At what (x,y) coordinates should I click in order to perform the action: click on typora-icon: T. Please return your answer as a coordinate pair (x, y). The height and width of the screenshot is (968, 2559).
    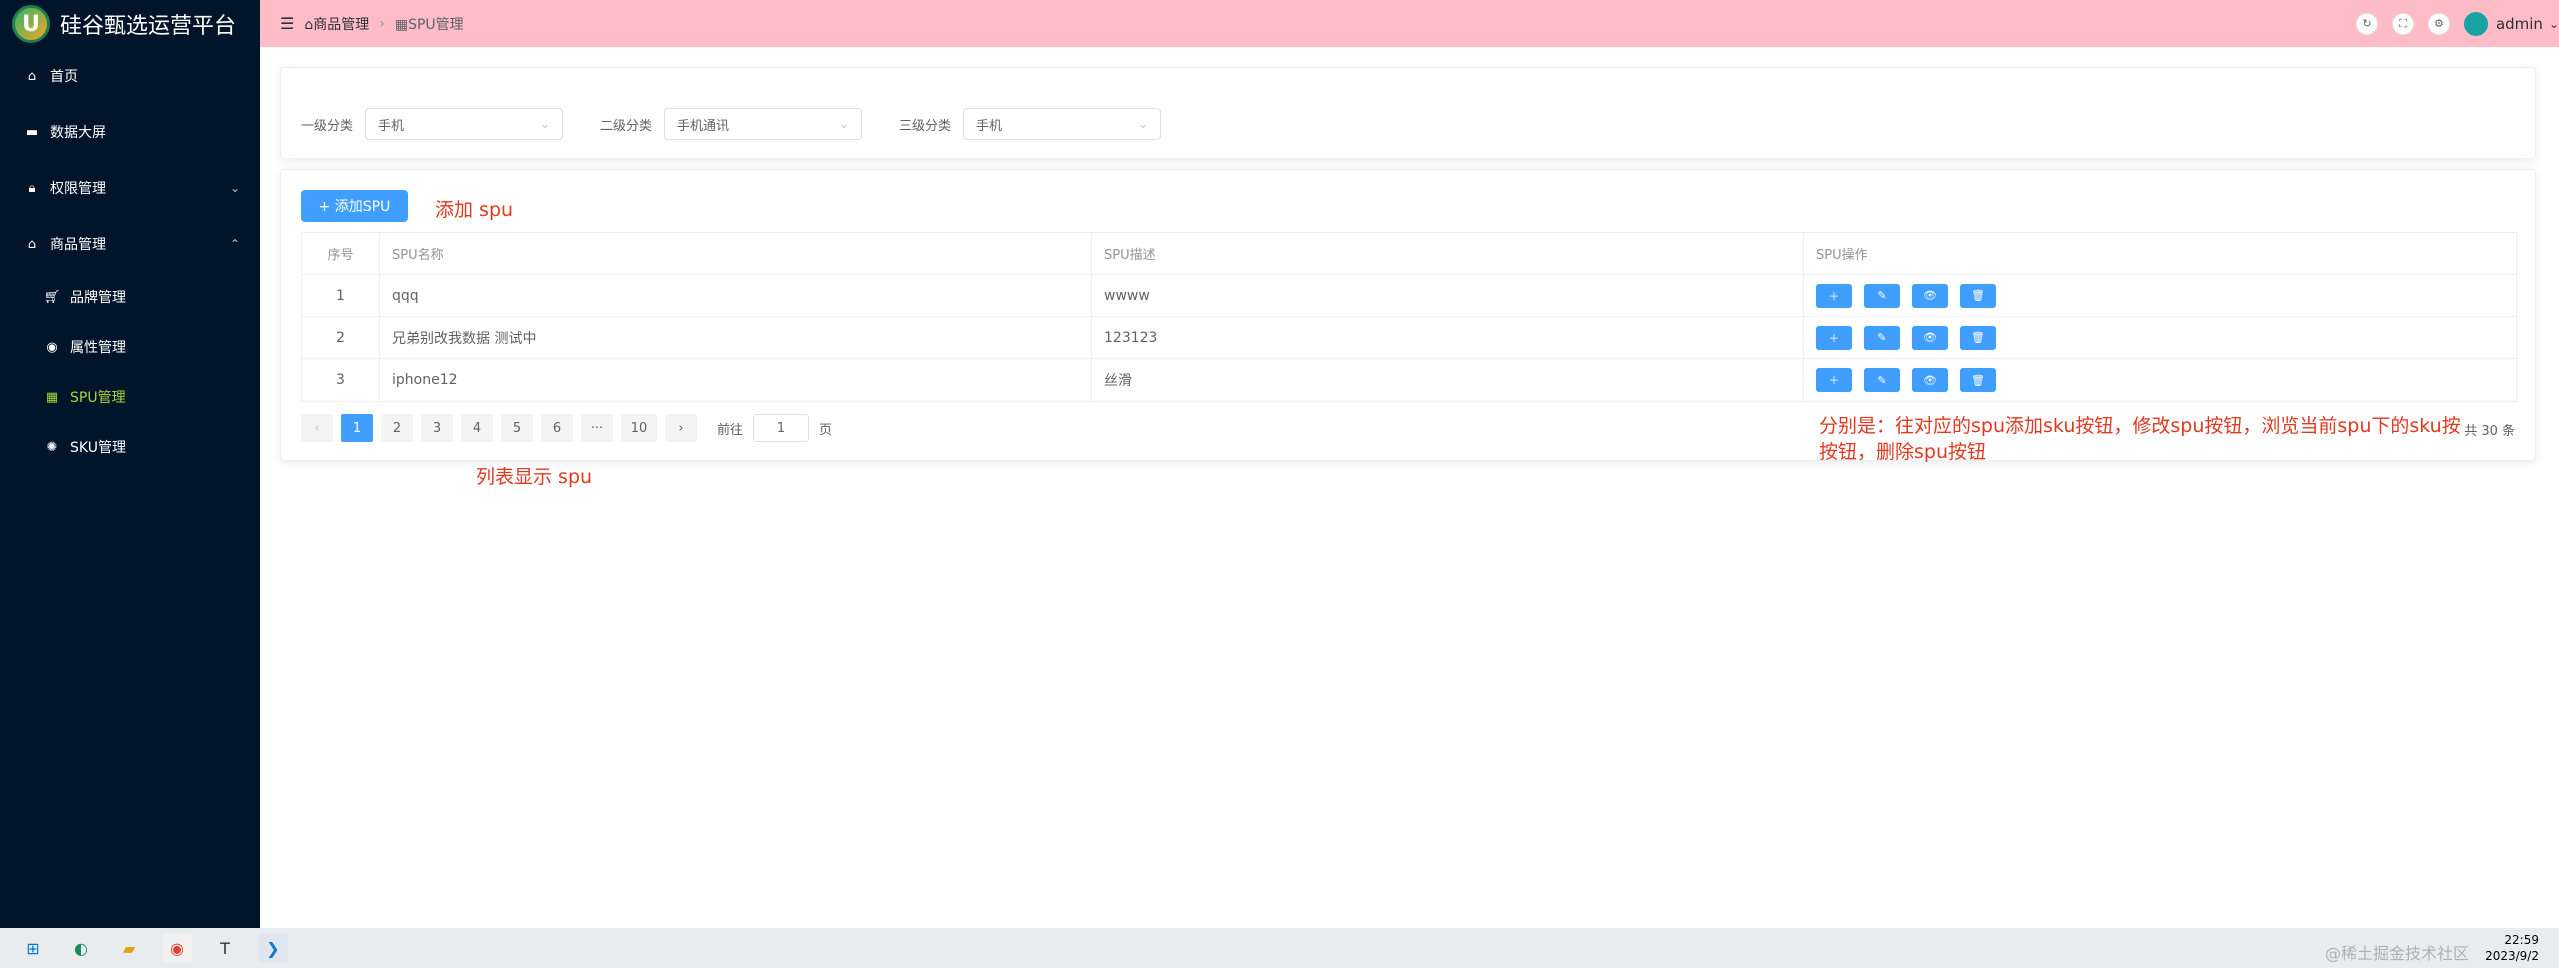
    Looking at the image, I should click on (225, 948).